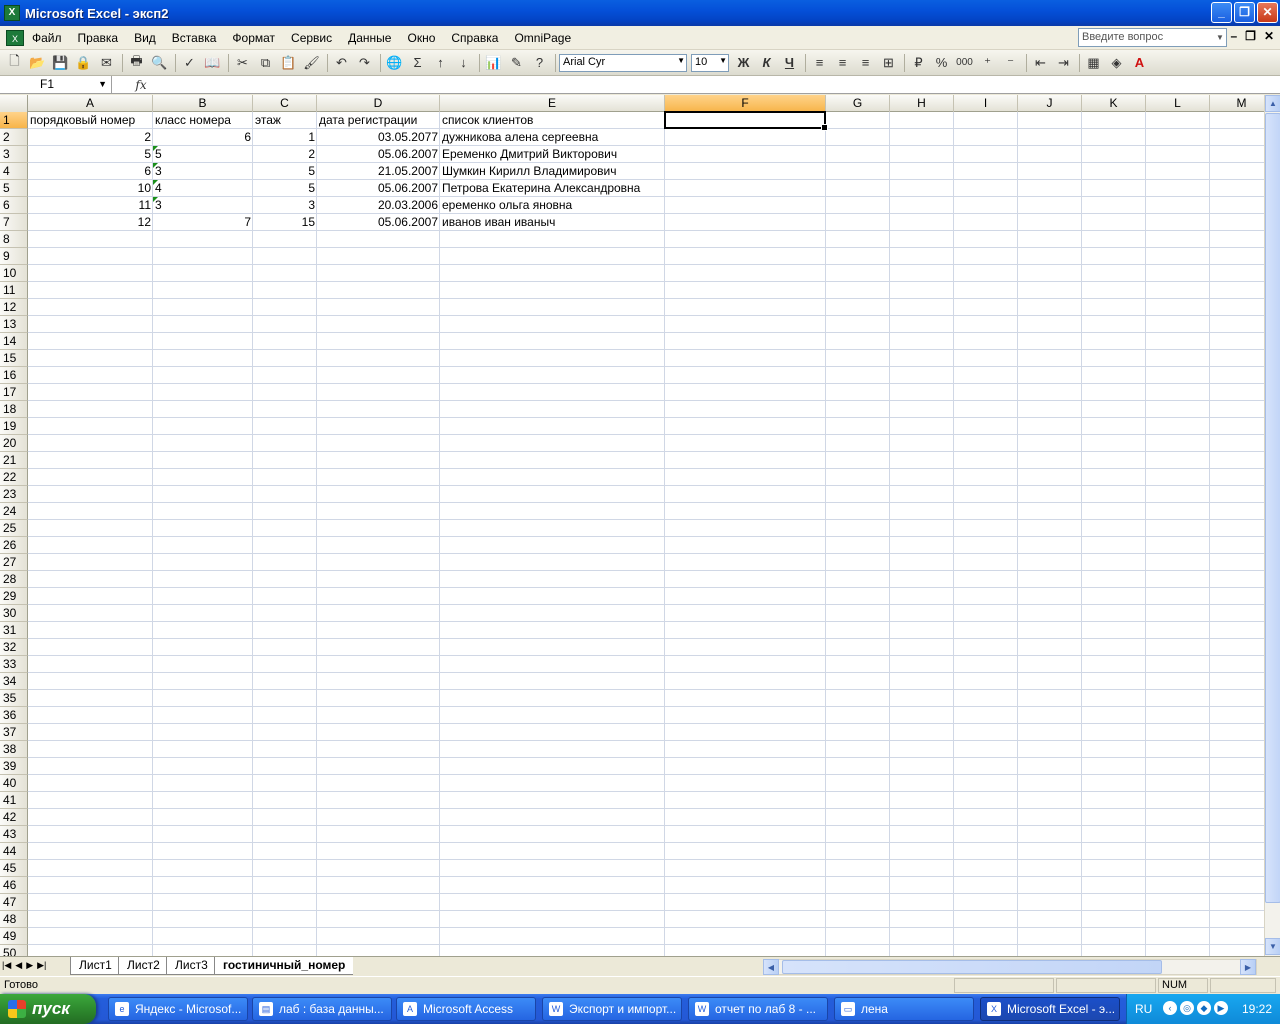 The width and height of the screenshot is (1280, 1024). I want to click on row-header: 14, so click(14, 341).